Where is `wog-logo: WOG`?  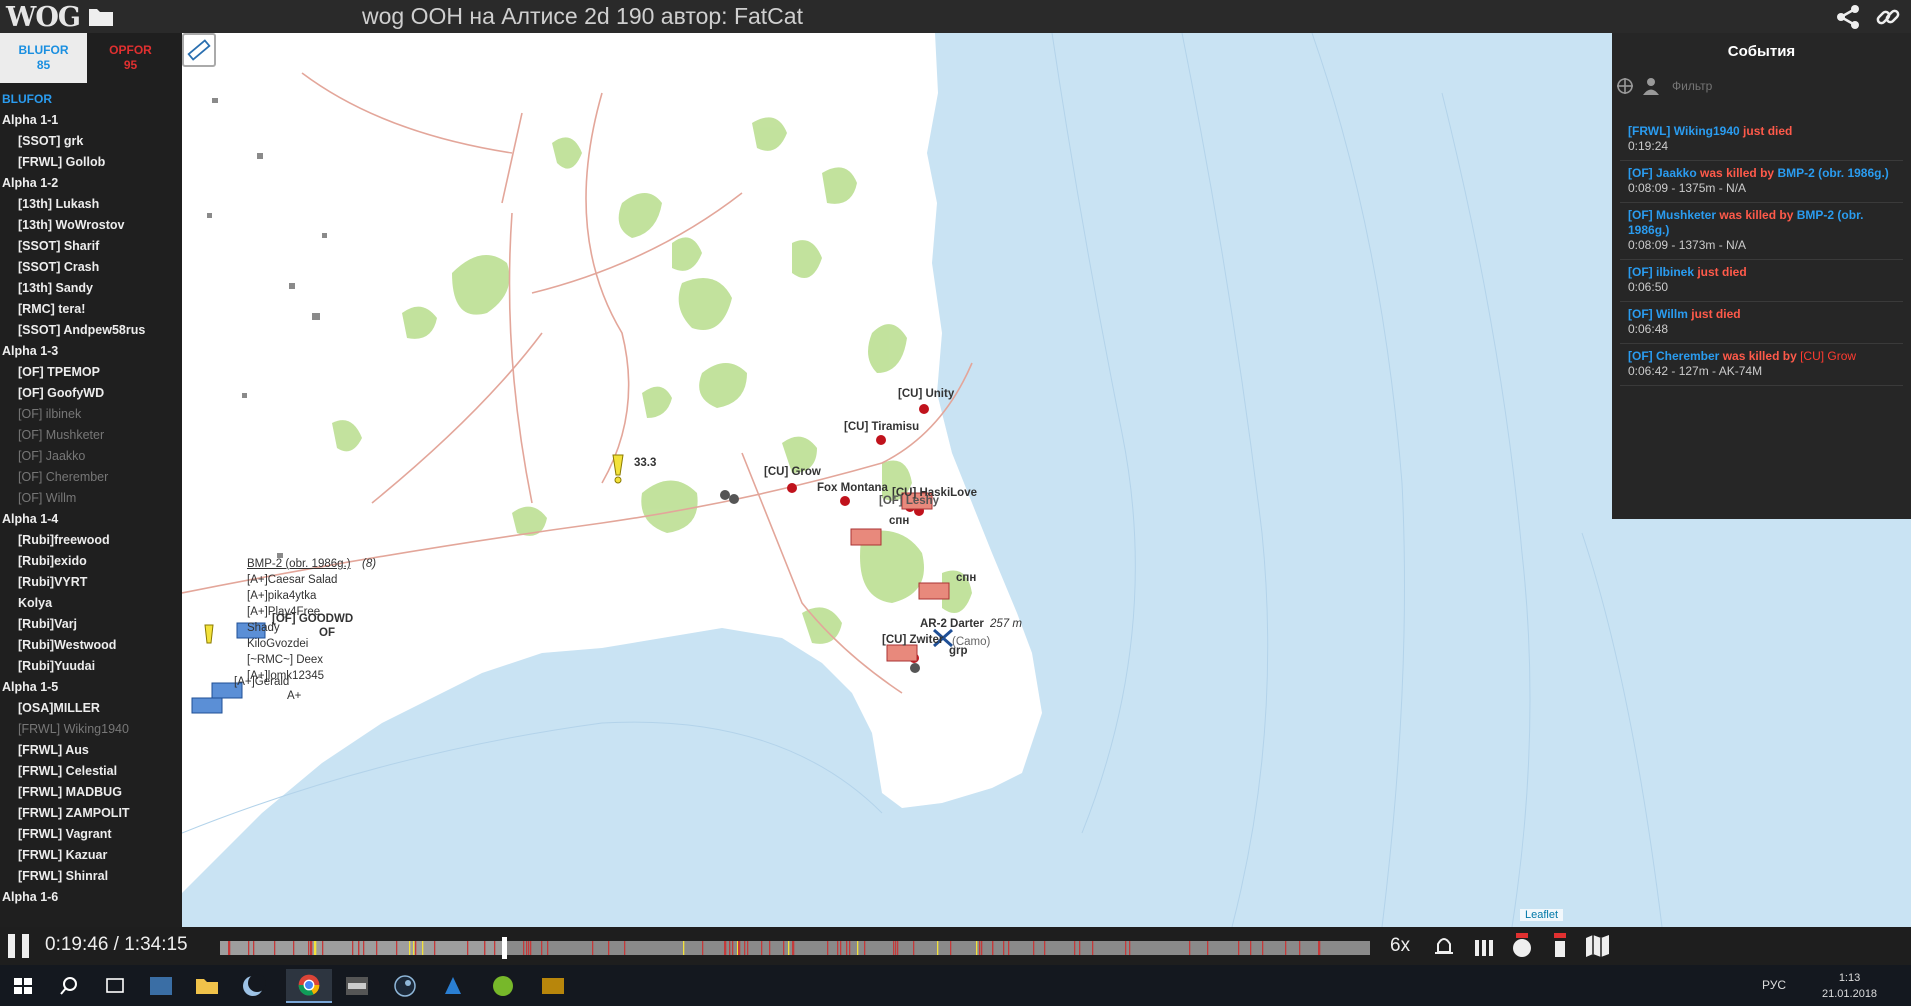
wog-logo: WOG is located at coordinates (43, 17).